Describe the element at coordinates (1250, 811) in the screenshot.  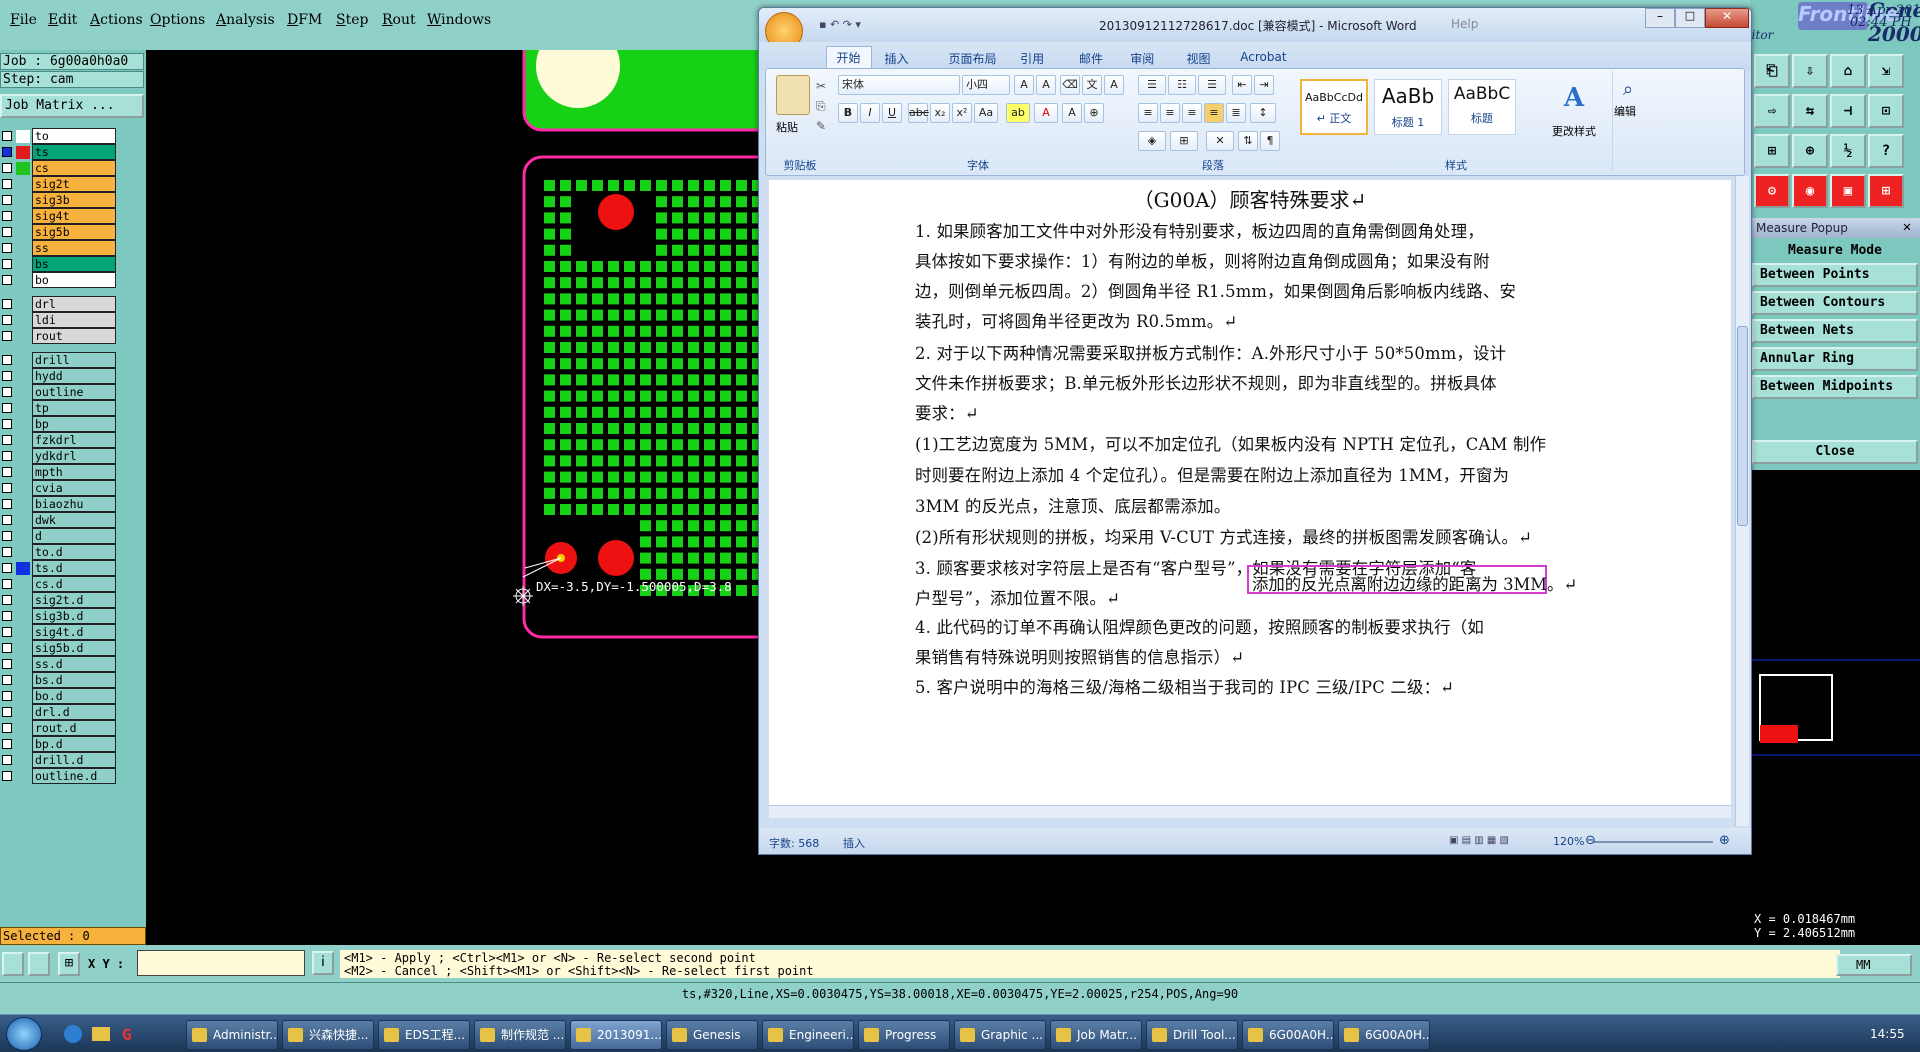
I see `horizontal-scrollbar` at that location.